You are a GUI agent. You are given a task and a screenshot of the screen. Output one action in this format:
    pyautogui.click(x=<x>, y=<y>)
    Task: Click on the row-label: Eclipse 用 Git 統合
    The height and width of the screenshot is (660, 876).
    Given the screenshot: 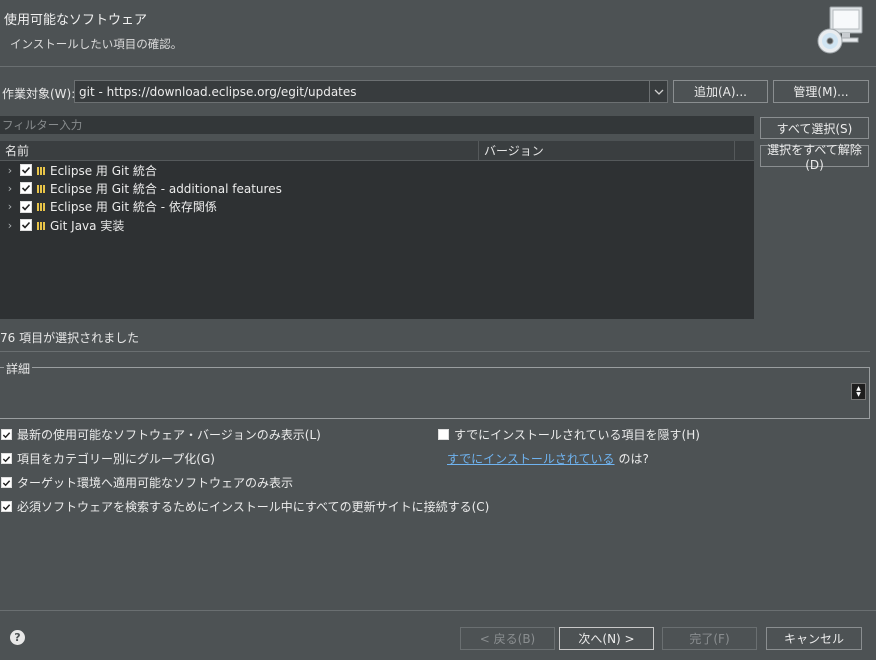 What is the action you would take?
    pyautogui.click(x=103, y=170)
    